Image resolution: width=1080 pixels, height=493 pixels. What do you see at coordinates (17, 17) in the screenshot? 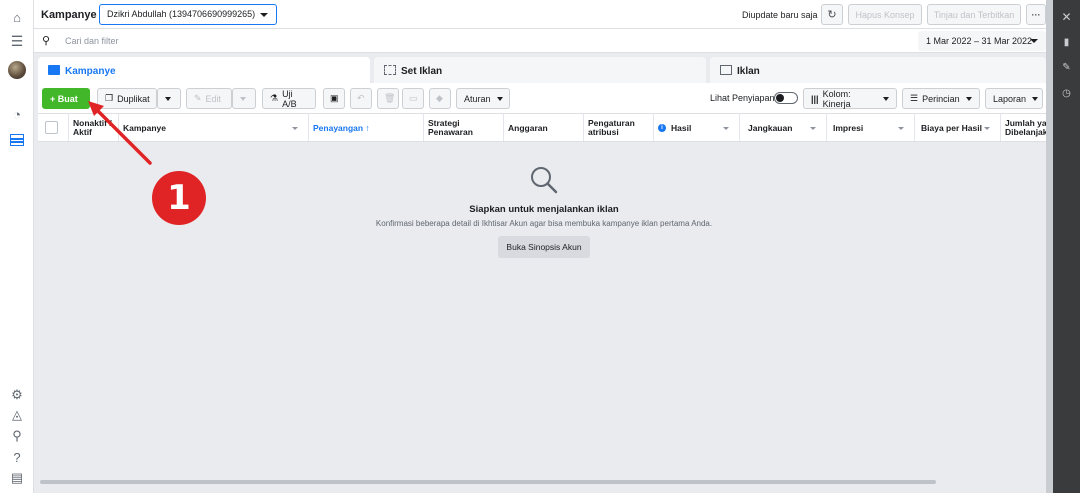
I see `home-icon: ⌂` at bounding box center [17, 17].